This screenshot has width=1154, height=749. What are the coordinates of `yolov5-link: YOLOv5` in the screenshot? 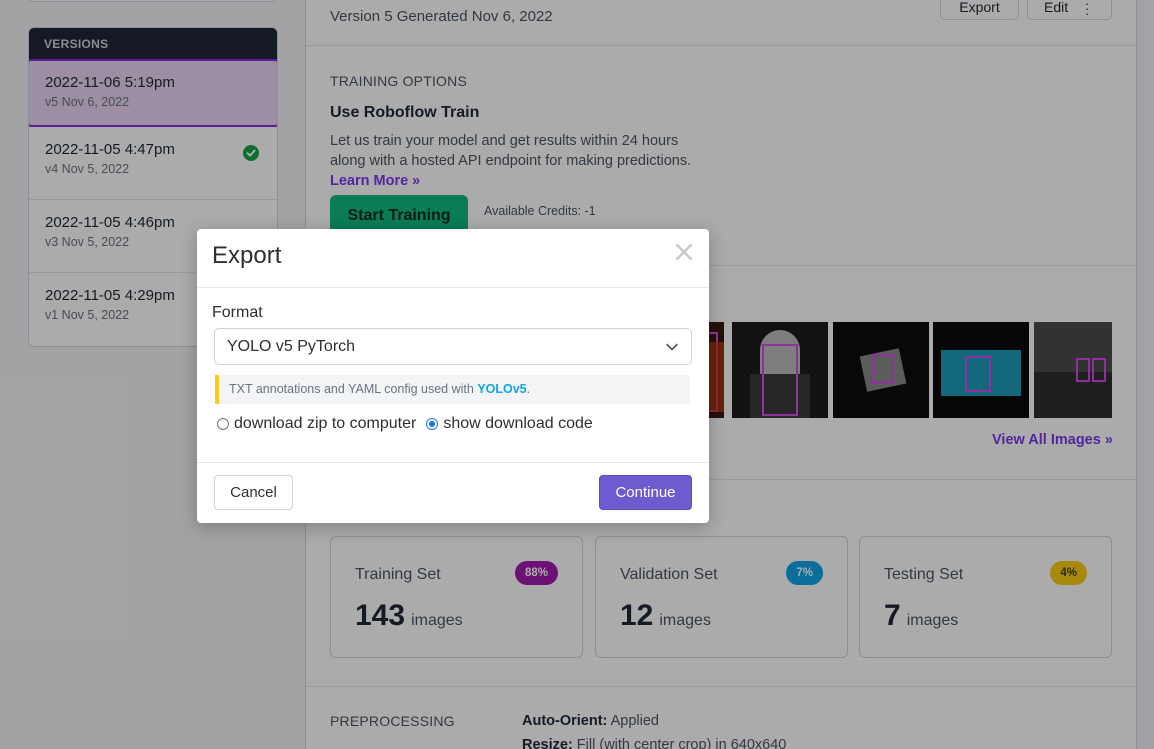 It's located at (501, 389).